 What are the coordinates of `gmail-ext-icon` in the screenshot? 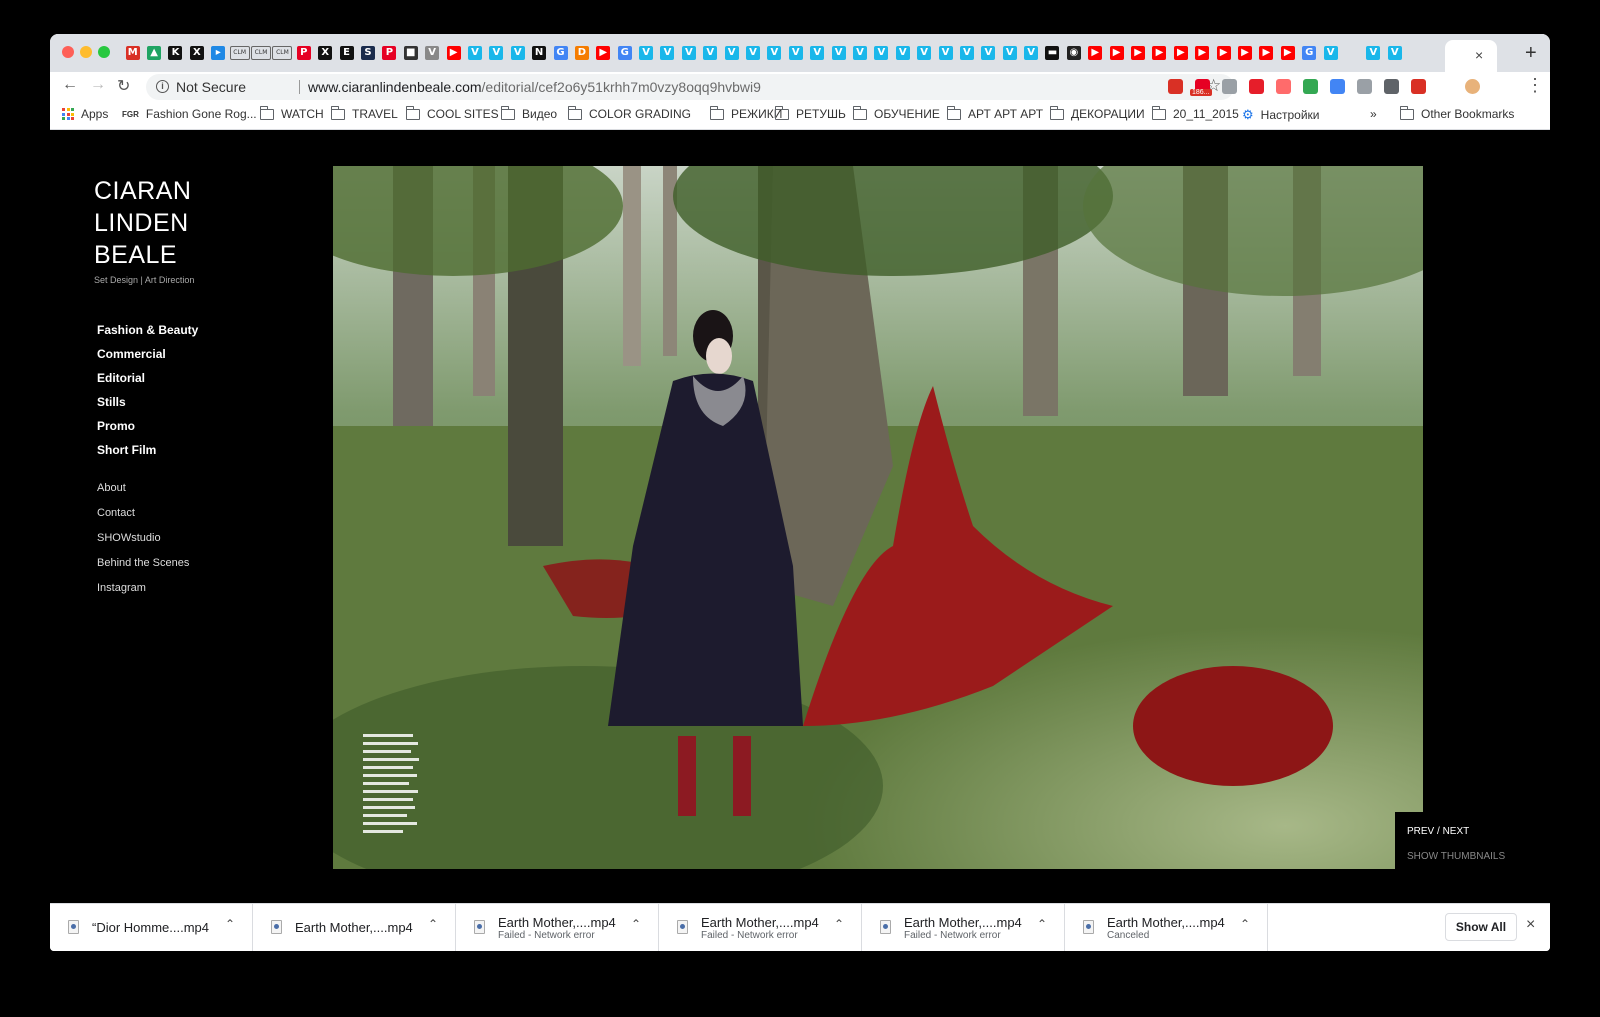 It's located at (1175, 86).